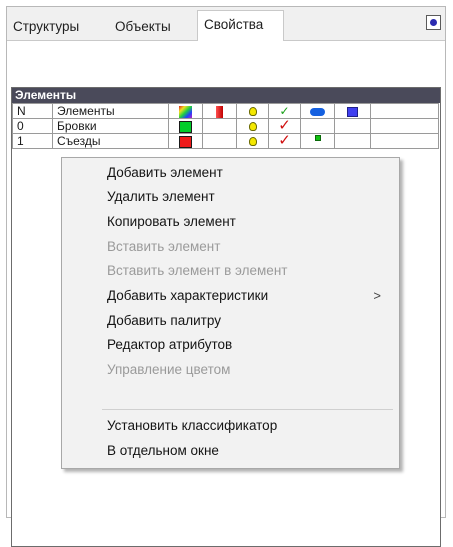 Image resolution: width=453 pixels, height=547 pixels. I want to click on table-row: 1 Съезды ✓, so click(225, 141).